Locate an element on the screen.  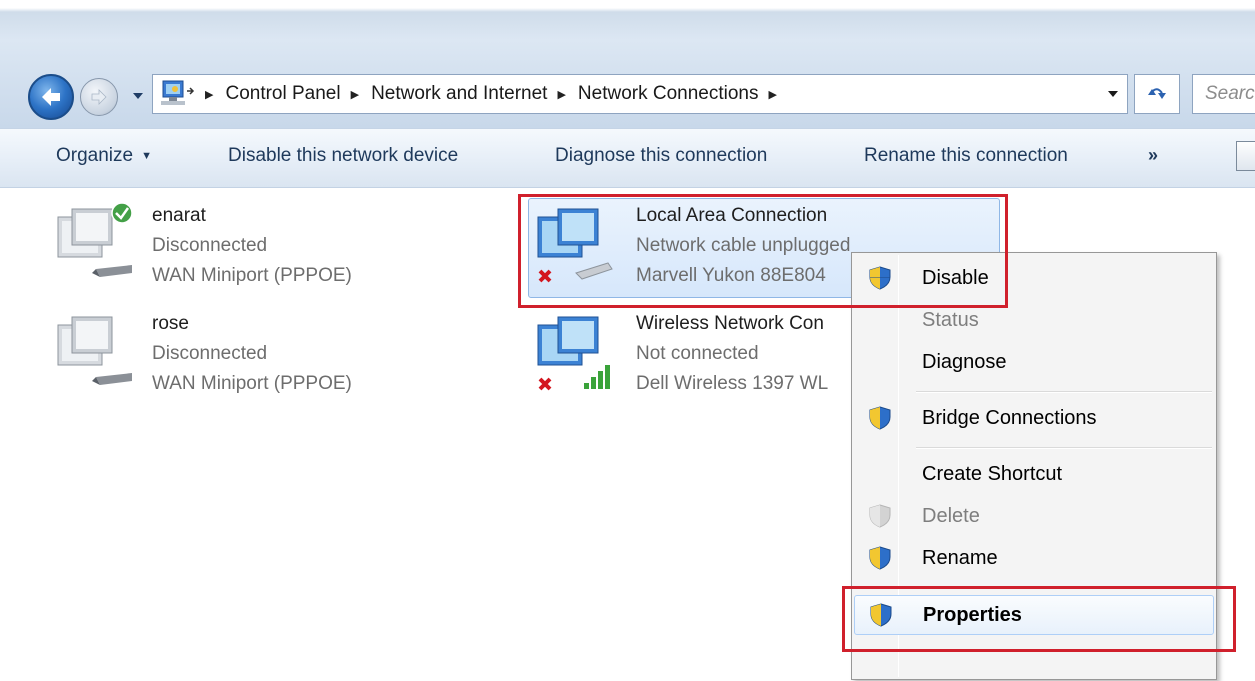
menu-item-label: Bridge Connections is located at coordinates (1009, 418).